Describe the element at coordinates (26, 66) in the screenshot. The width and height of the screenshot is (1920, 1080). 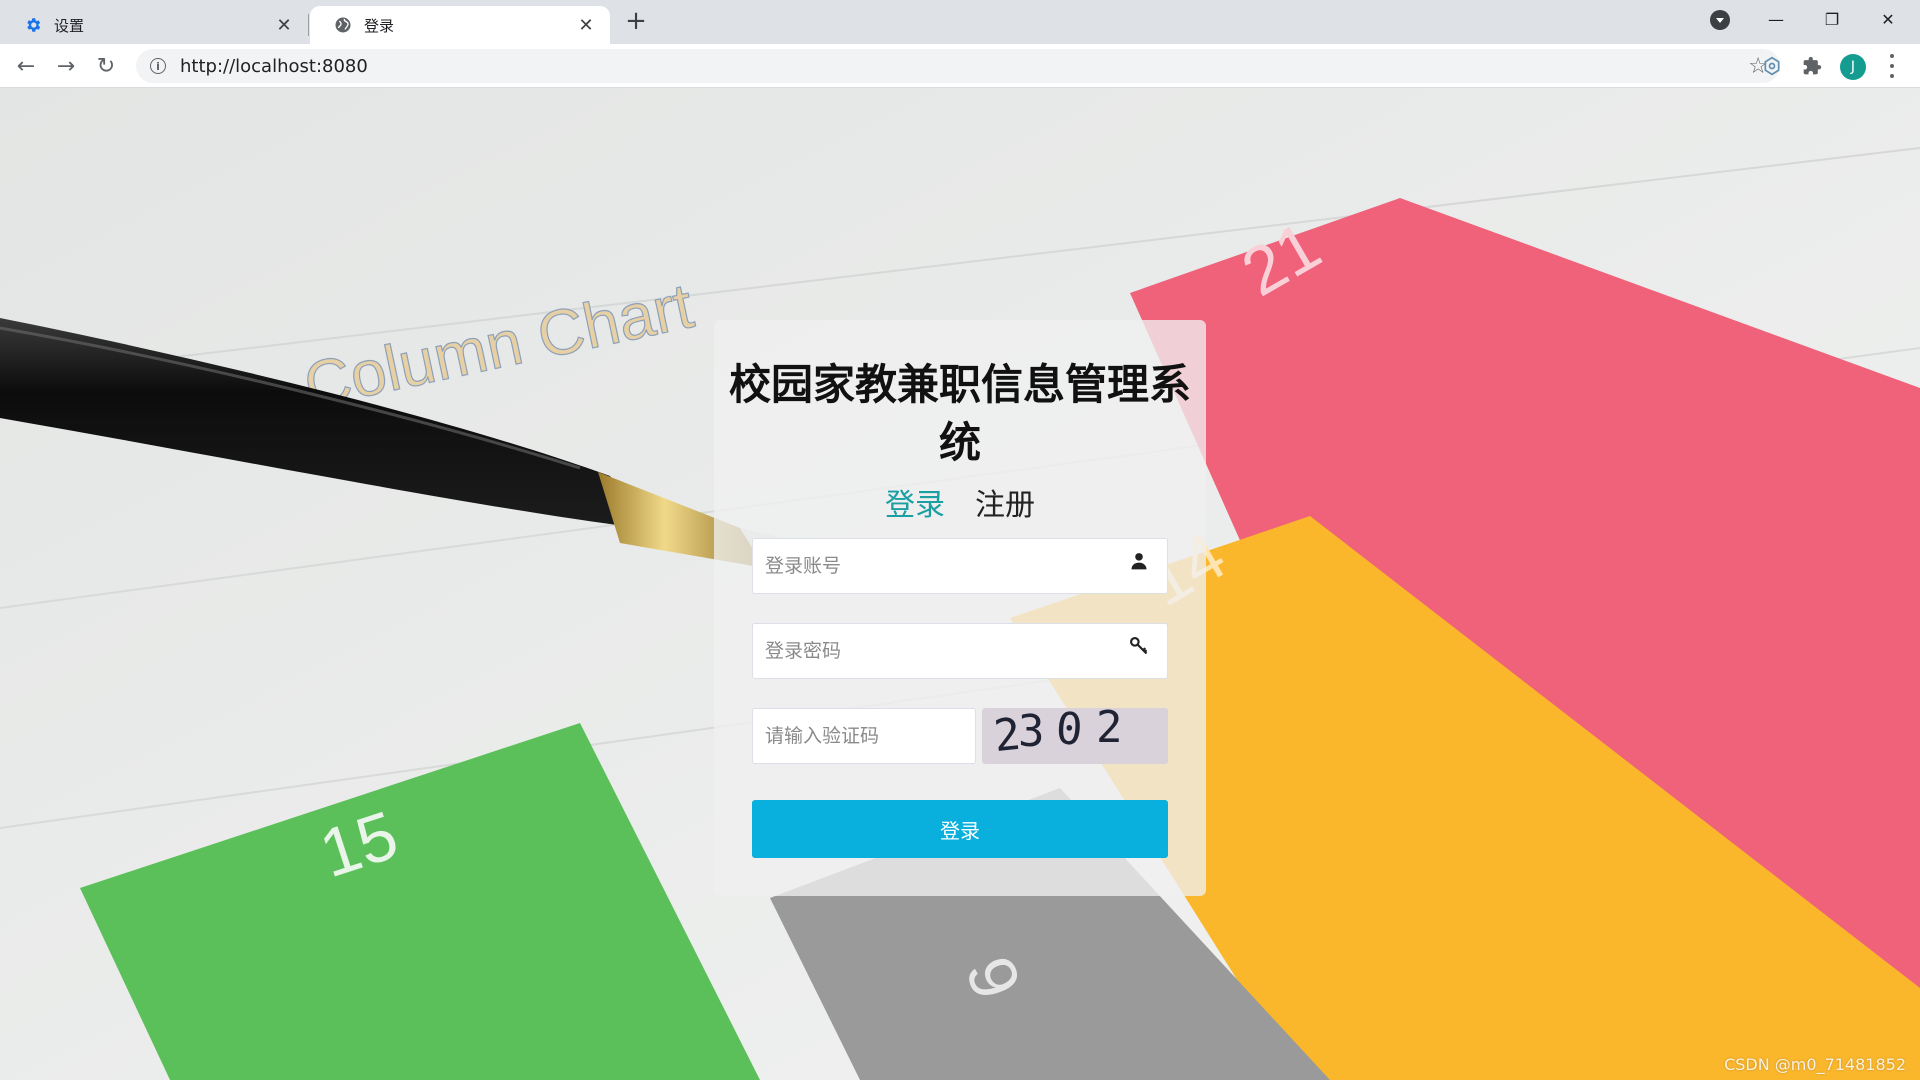
I see `back-arrow-icon: ←` at that location.